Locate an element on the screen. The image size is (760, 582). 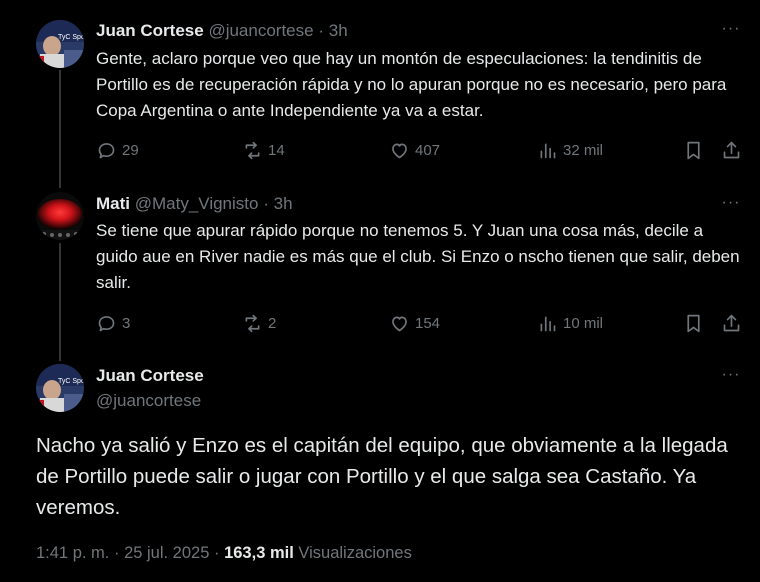
author-handle: @Maty_Vignisto is located at coordinates (197, 203).